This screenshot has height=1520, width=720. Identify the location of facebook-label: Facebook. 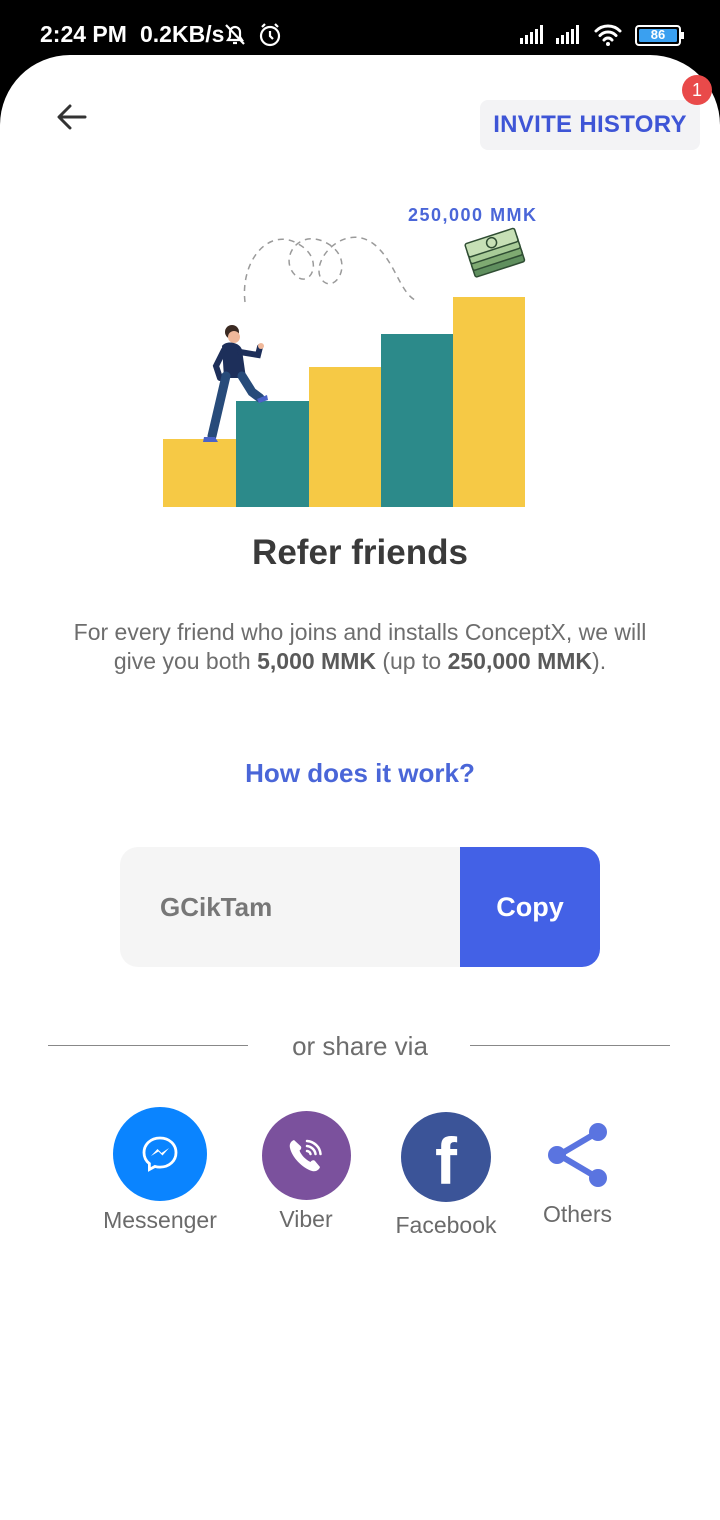
(446, 1225).